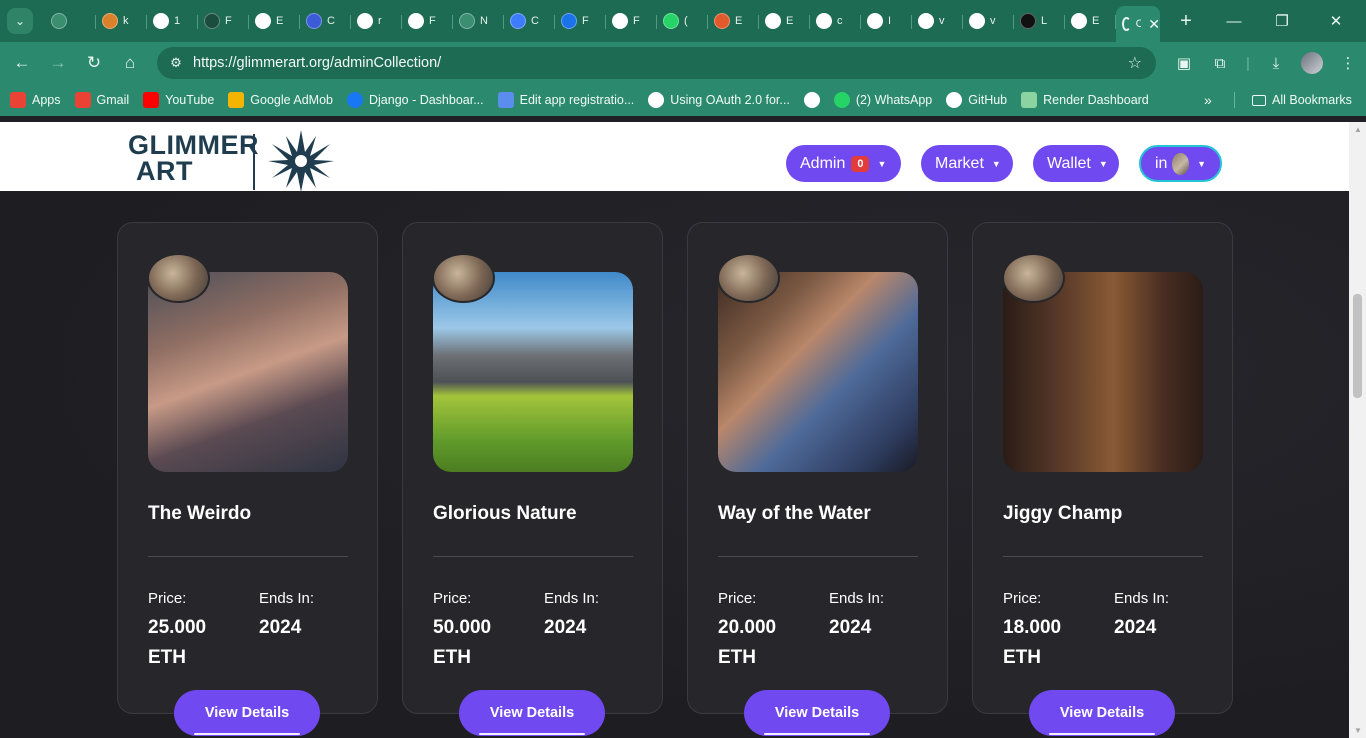 The image size is (1366, 738). What do you see at coordinates (1336, 21) in the screenshot?
I see `close-window-button: ✕` at bounding box center [1336, 21].